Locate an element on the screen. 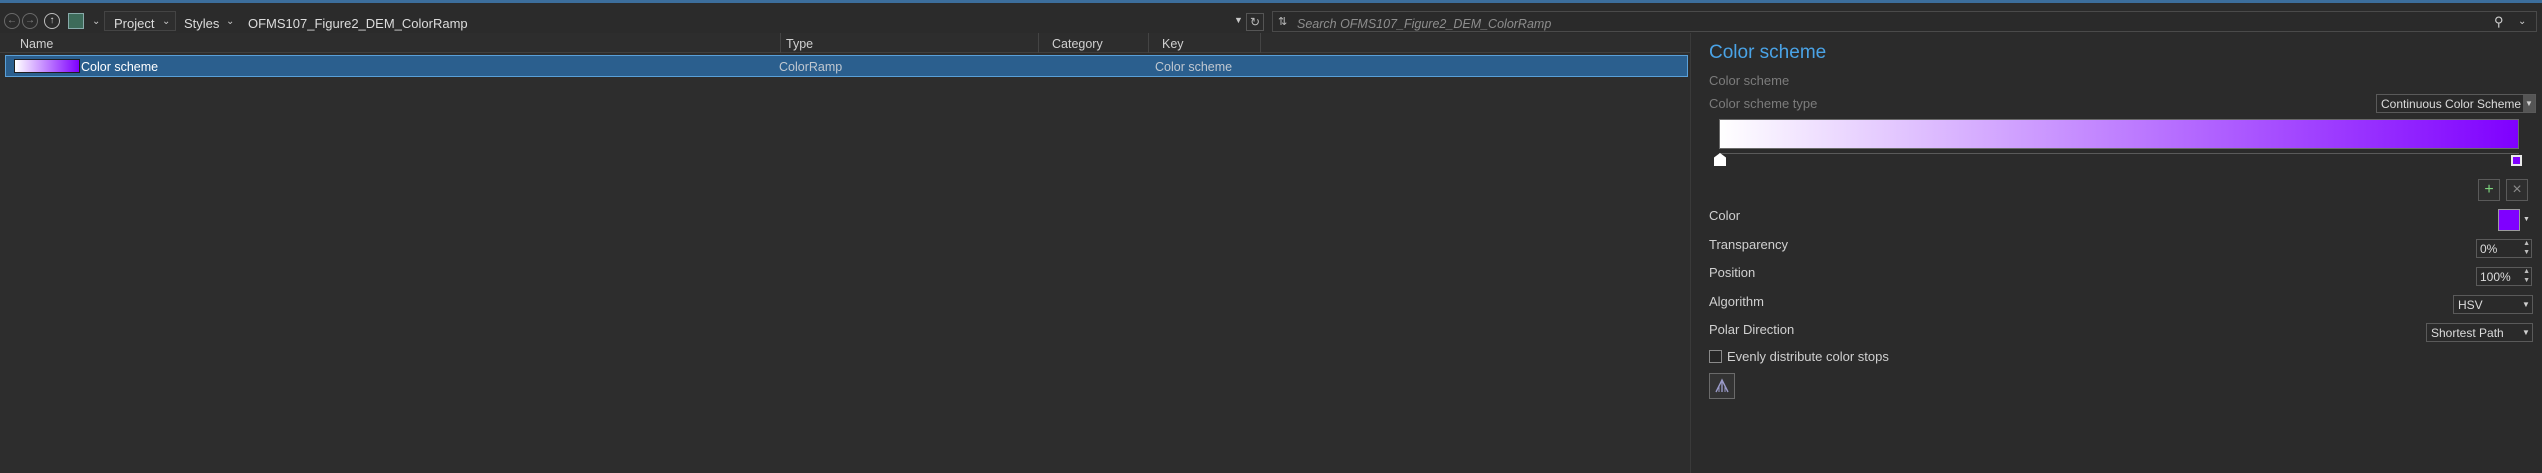 This screenshot has height=473, width=2542. search-icon: ⚲ is located at coordinates (2499, 22).